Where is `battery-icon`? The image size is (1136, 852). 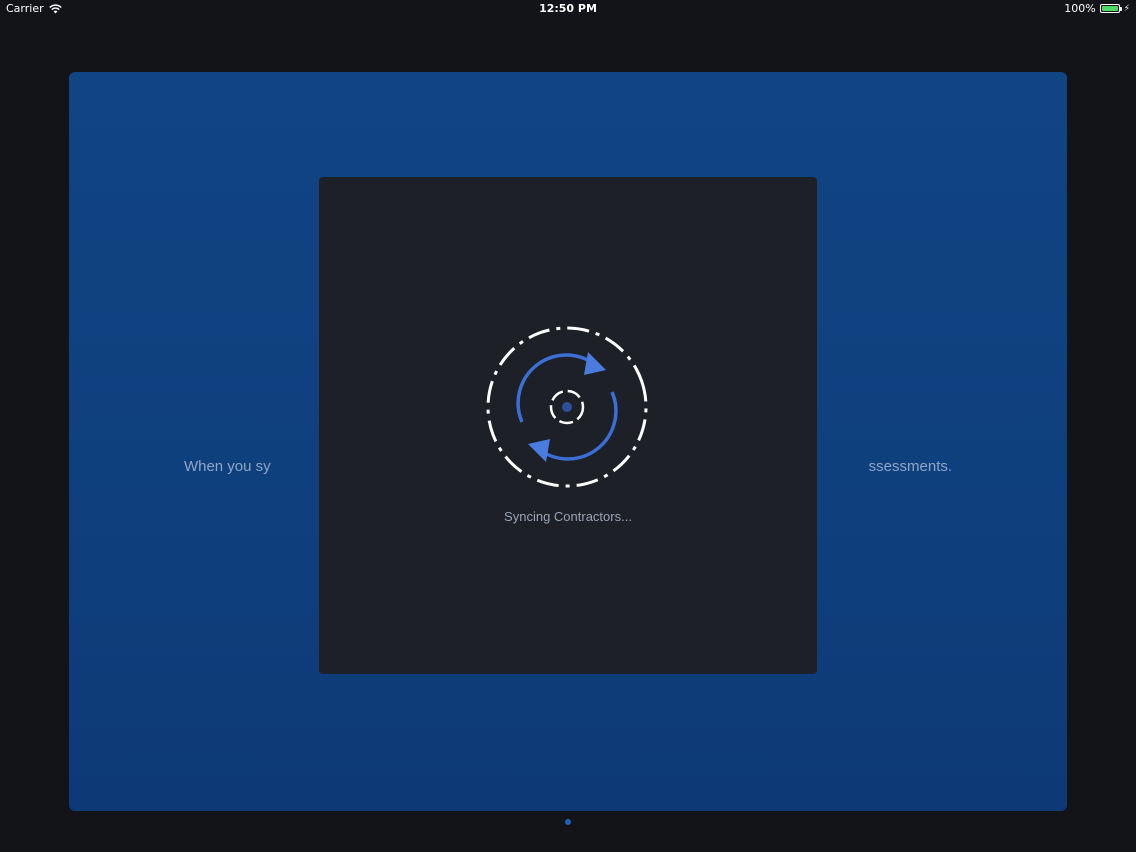 battery-icon is located at coordinates (1110, 8).